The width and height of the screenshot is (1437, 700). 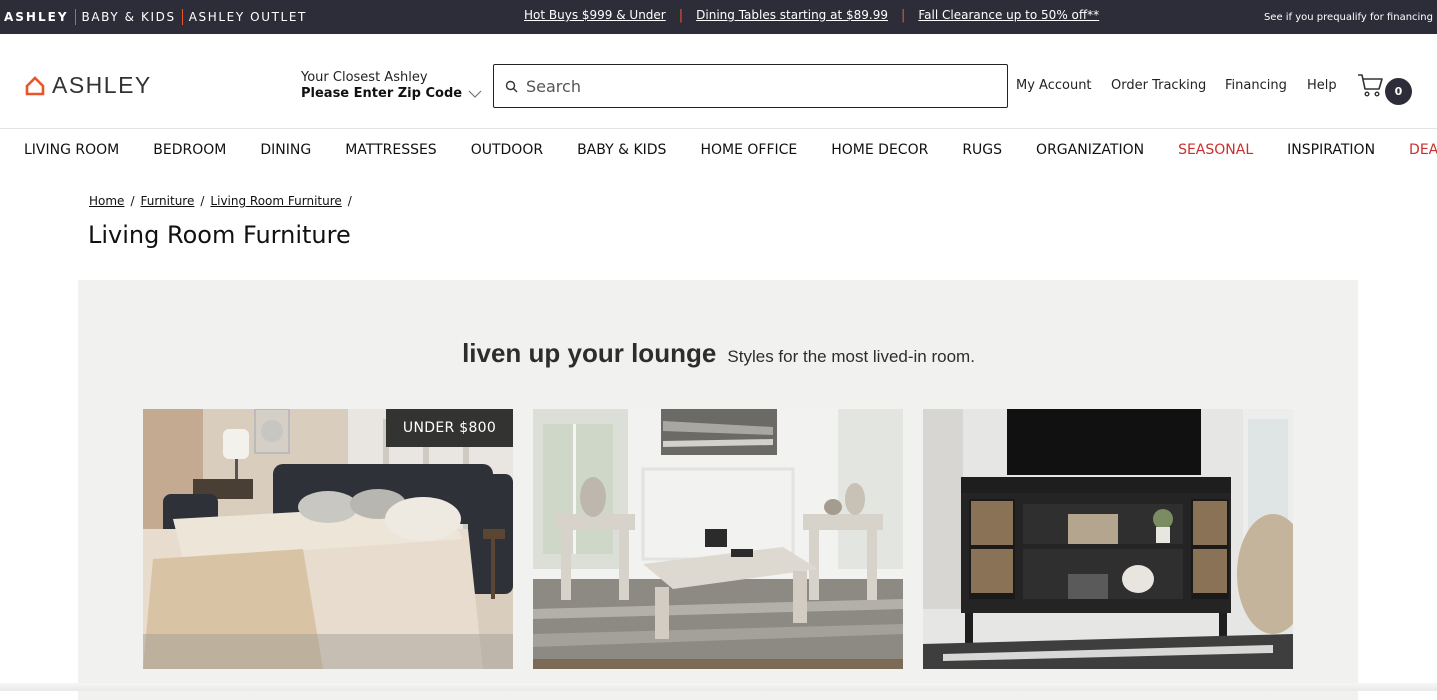 I want to click on nav-item-outdoor: OUTDOOR, so click(x=507, y=153).